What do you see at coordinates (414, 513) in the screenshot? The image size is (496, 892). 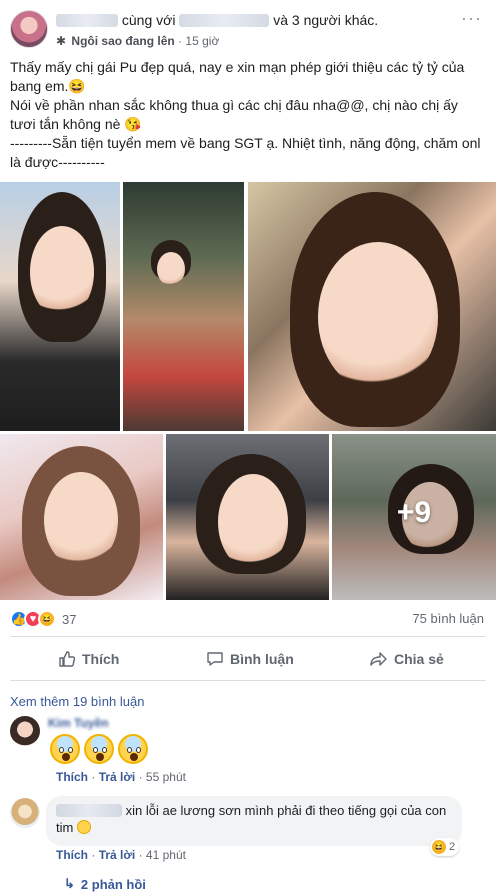 I see `more-photos-count: +9` at bounding box center [414, 513].